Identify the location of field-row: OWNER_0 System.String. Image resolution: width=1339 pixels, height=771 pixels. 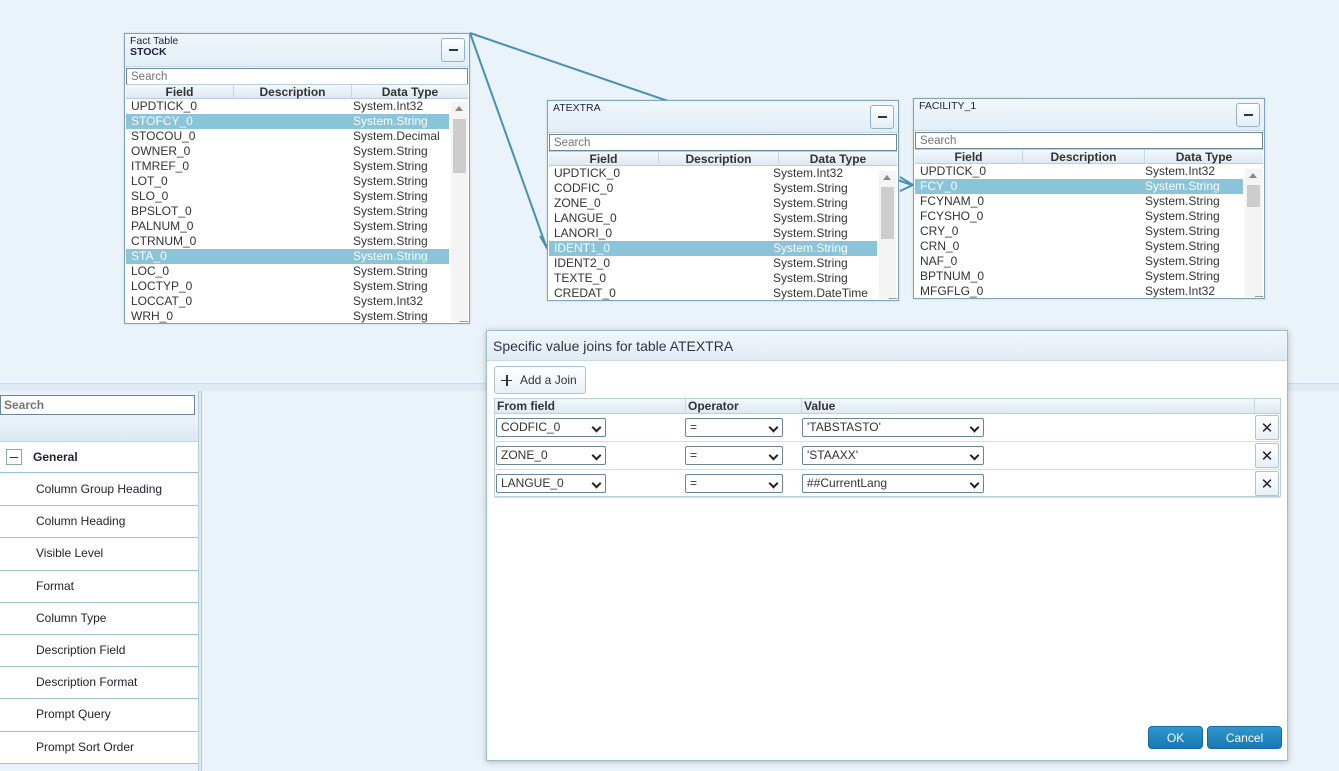
(287, 151).